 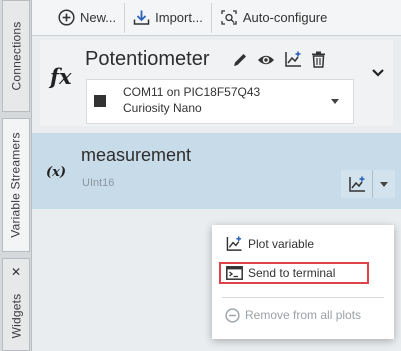 I want to click on auto-configure-icon, so click(x=229, y=17).